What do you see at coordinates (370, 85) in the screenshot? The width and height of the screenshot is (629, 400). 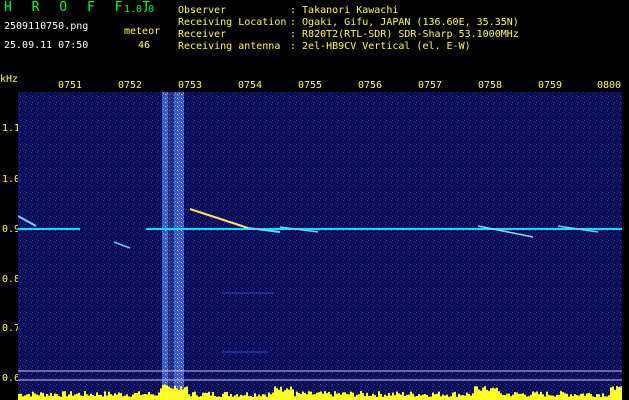 I see `x-tick: 0756` at bounding box center [370, 85].